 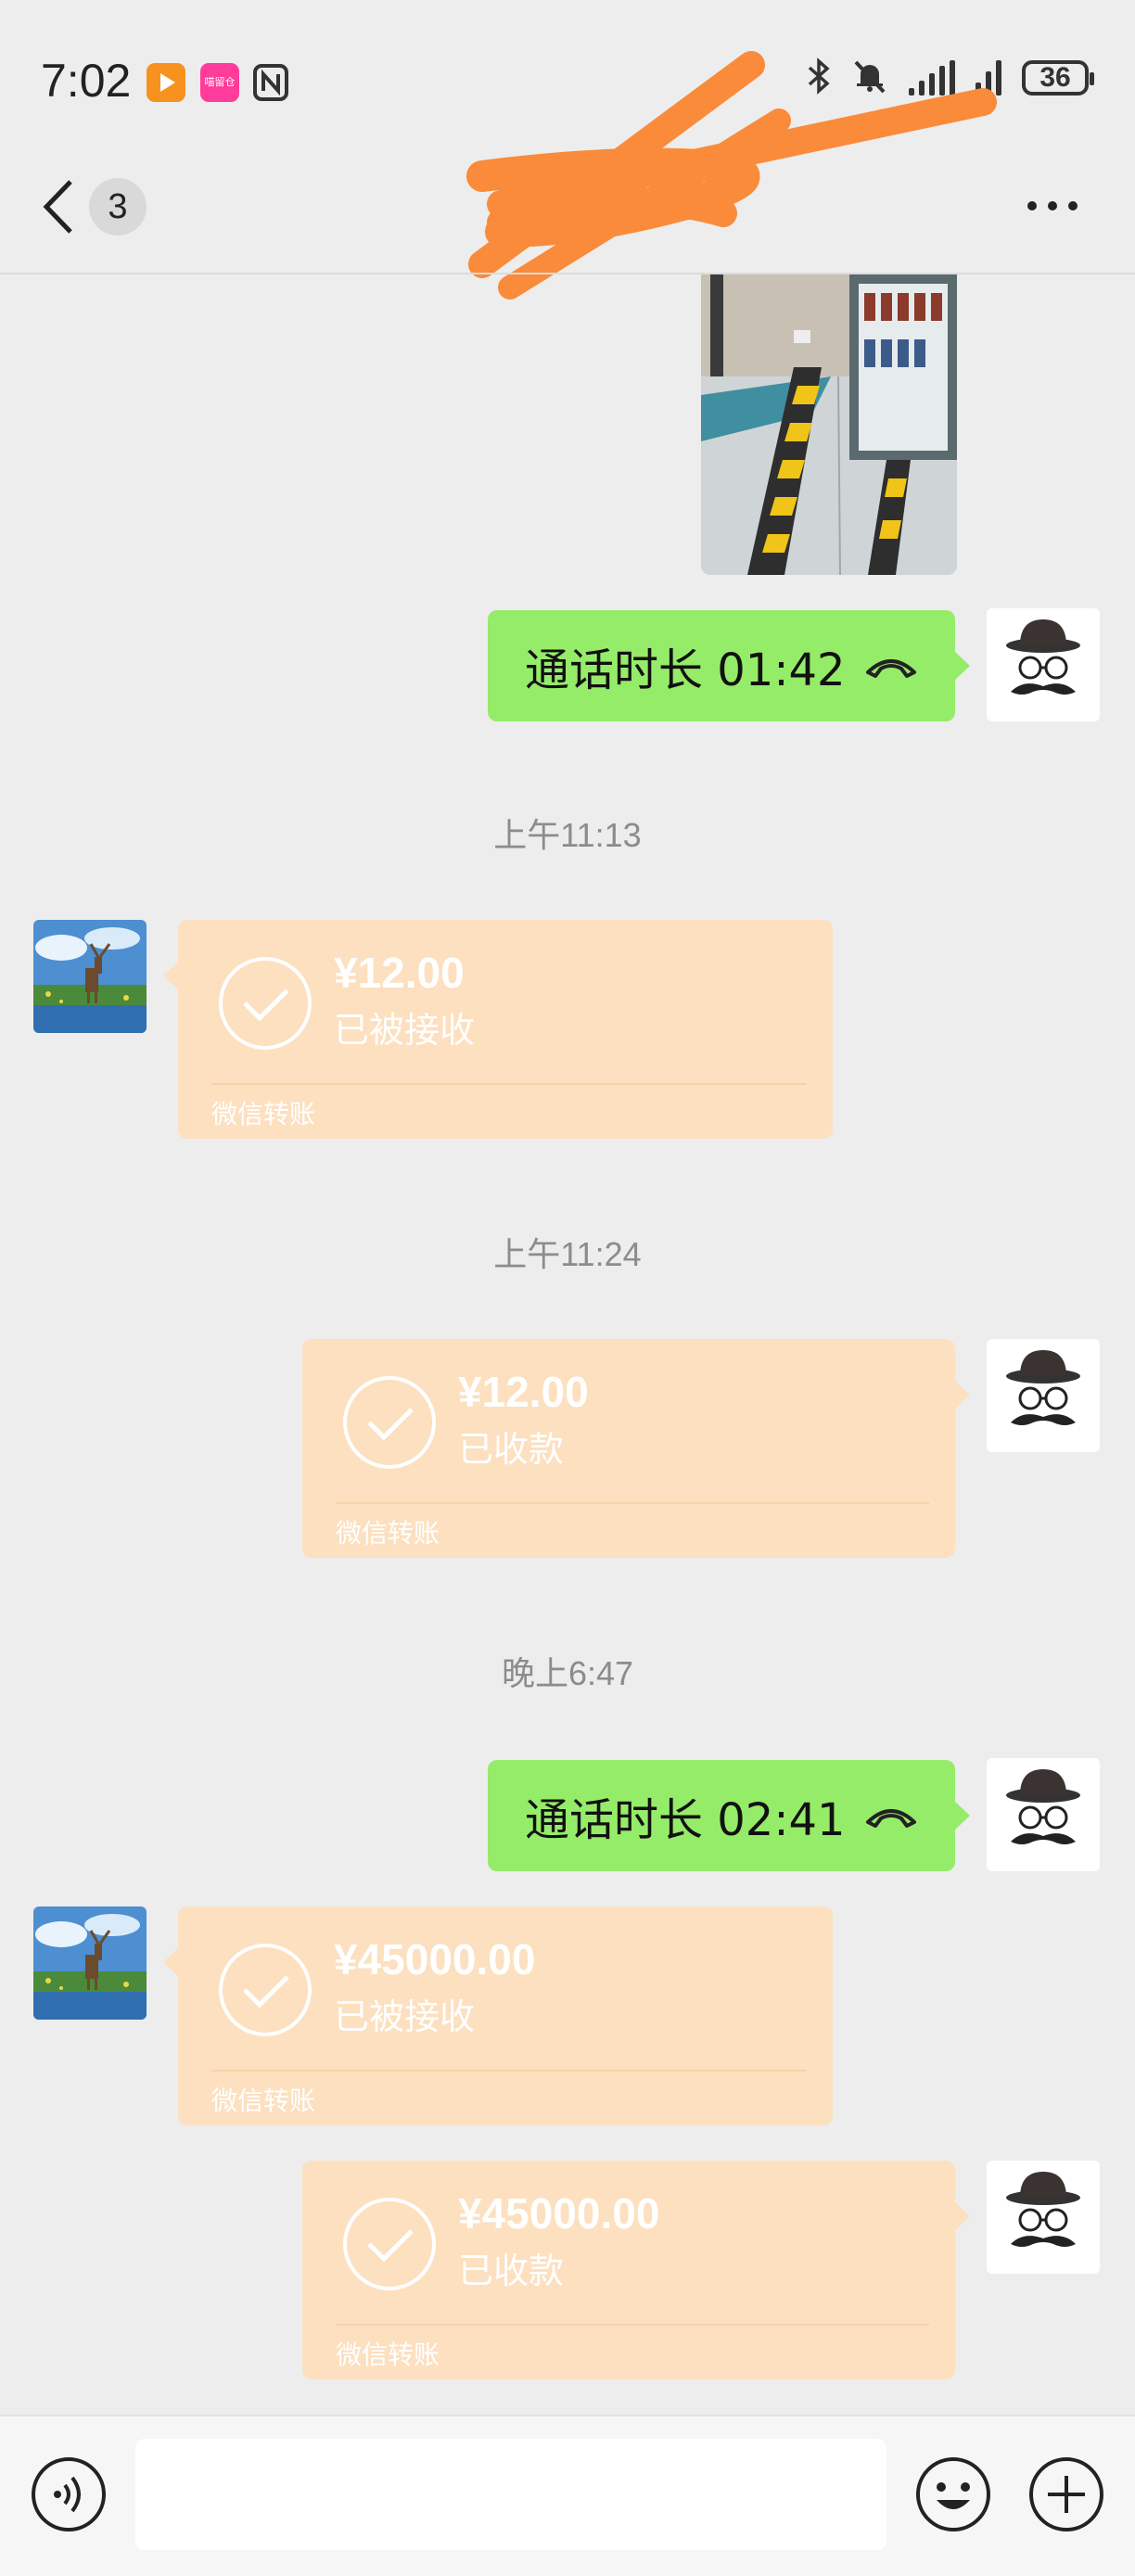 I want to click on call-duration-message: 通话时长 02:41, so click(x=729, y=1815).